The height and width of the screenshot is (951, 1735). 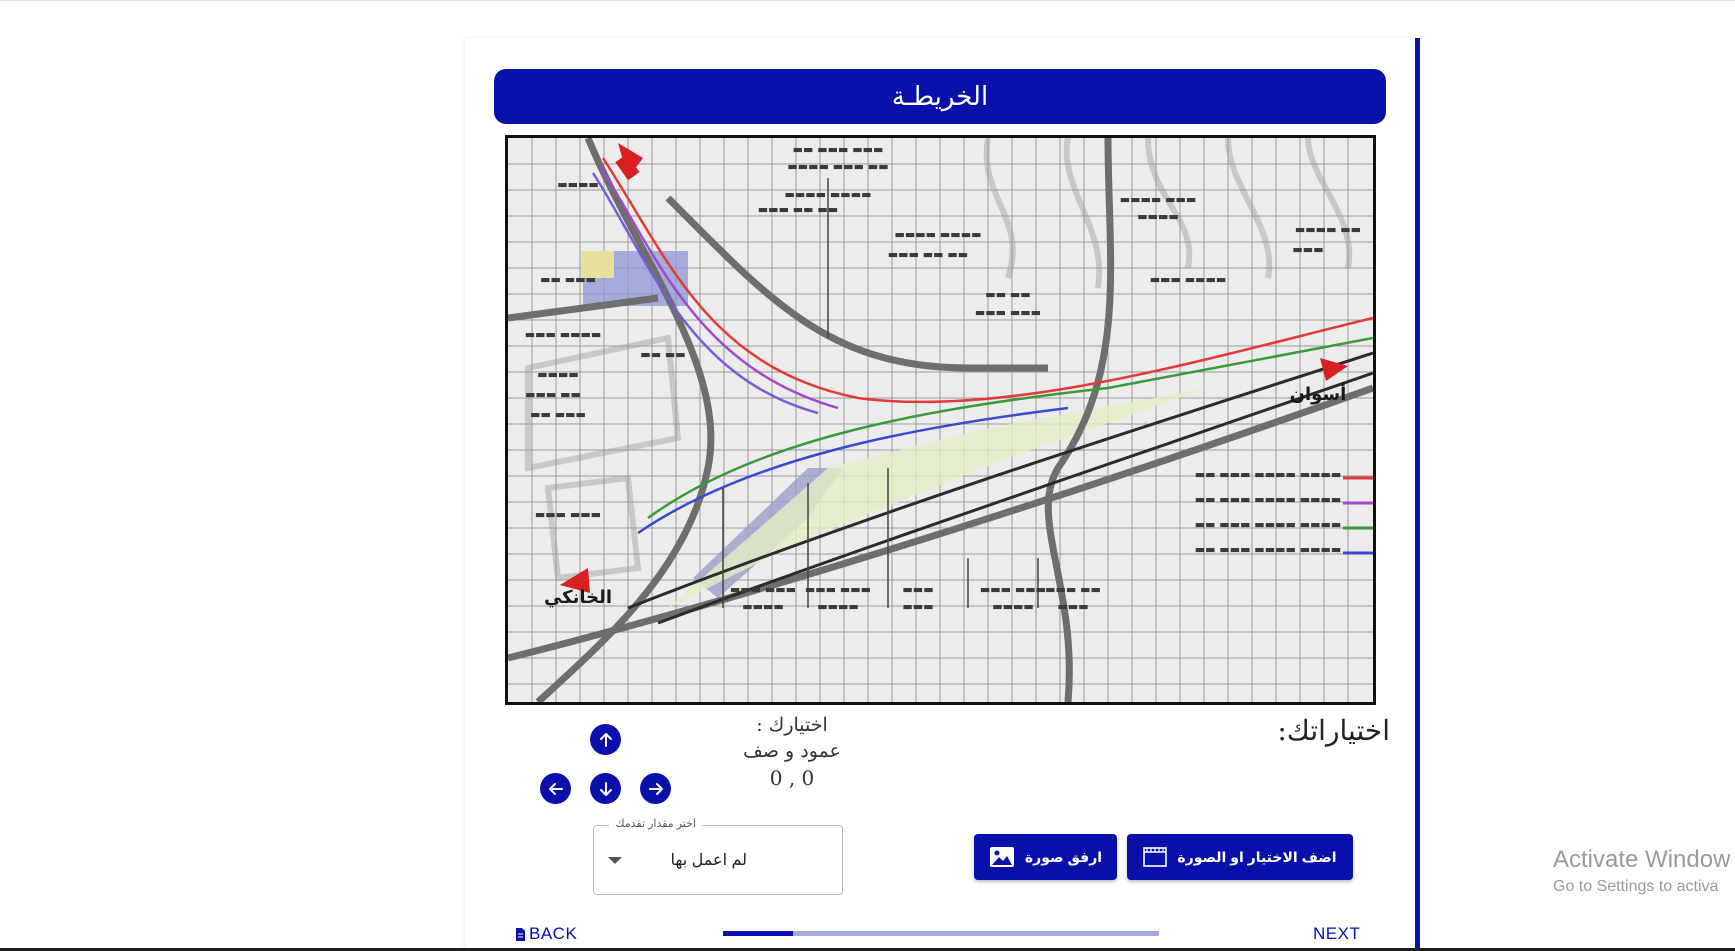 What do you see at coordinates (578, 597) in the screenshot?
I see `map-label-khanka: الخانكي` at bounding box center [578, 597].